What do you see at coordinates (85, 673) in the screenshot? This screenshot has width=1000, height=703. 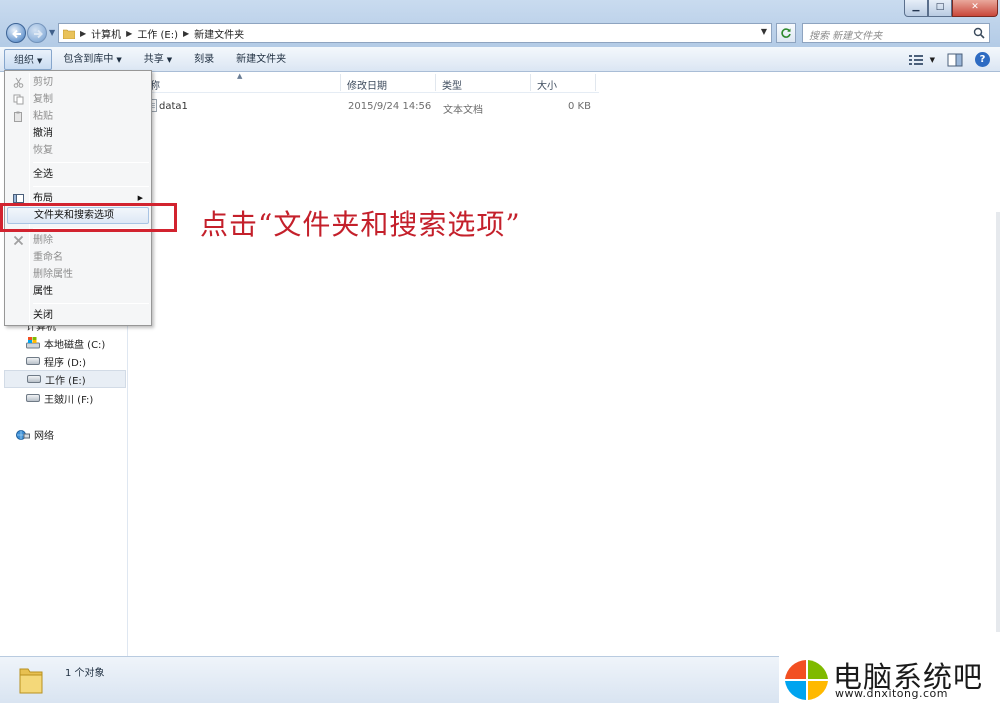 I see `status-item-count: 1 个对象` at bounding box center [85, 673].